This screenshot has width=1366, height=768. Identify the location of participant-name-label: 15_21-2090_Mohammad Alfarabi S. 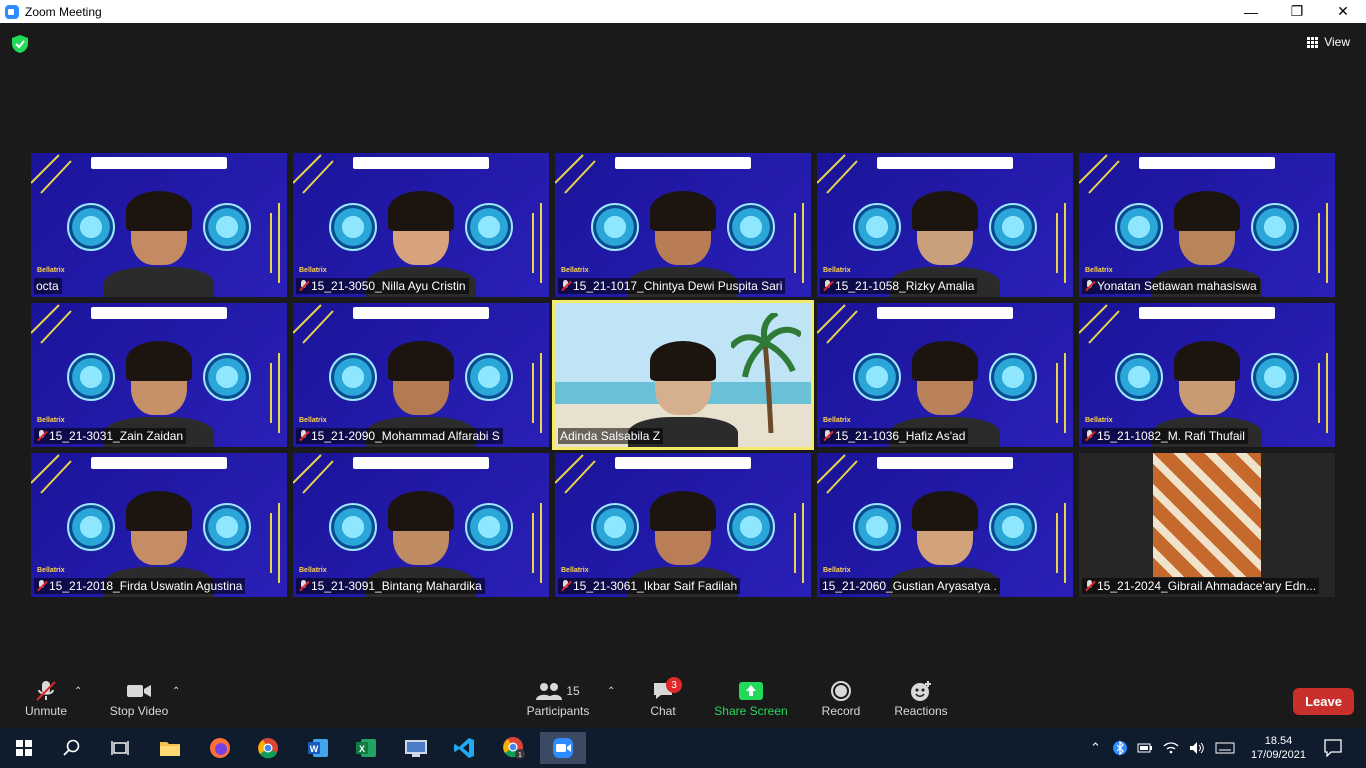
(399, 436).